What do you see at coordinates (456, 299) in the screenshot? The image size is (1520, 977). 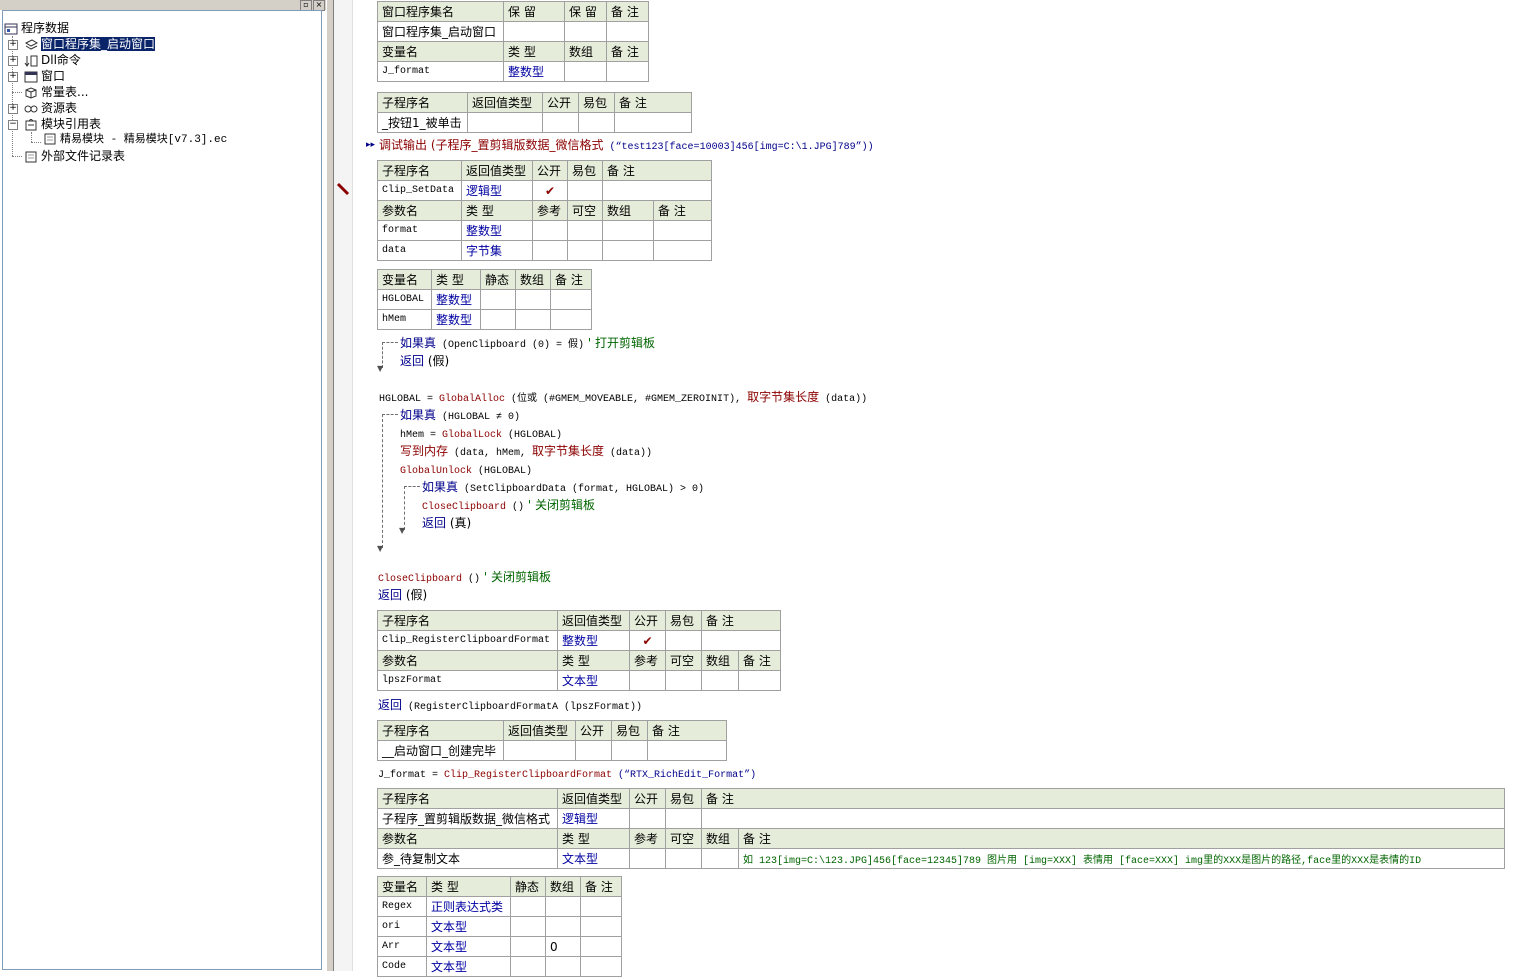 I see `var-type: 整数型` at bounding box center [456, 299].